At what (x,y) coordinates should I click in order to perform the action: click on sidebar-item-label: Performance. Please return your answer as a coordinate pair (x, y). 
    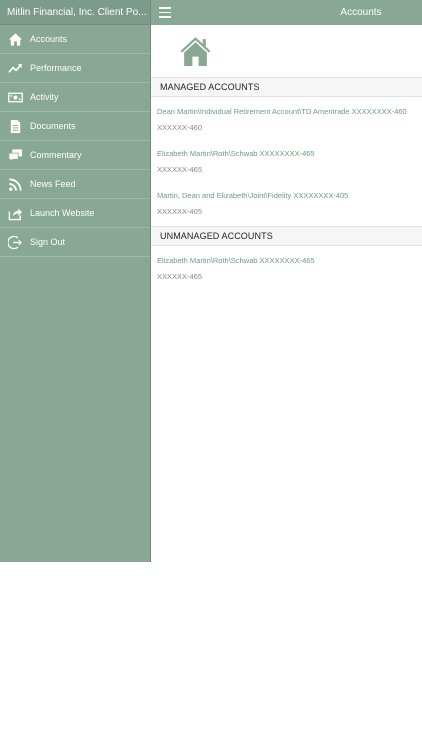
    Looking at the image, I should click on (56, 68).